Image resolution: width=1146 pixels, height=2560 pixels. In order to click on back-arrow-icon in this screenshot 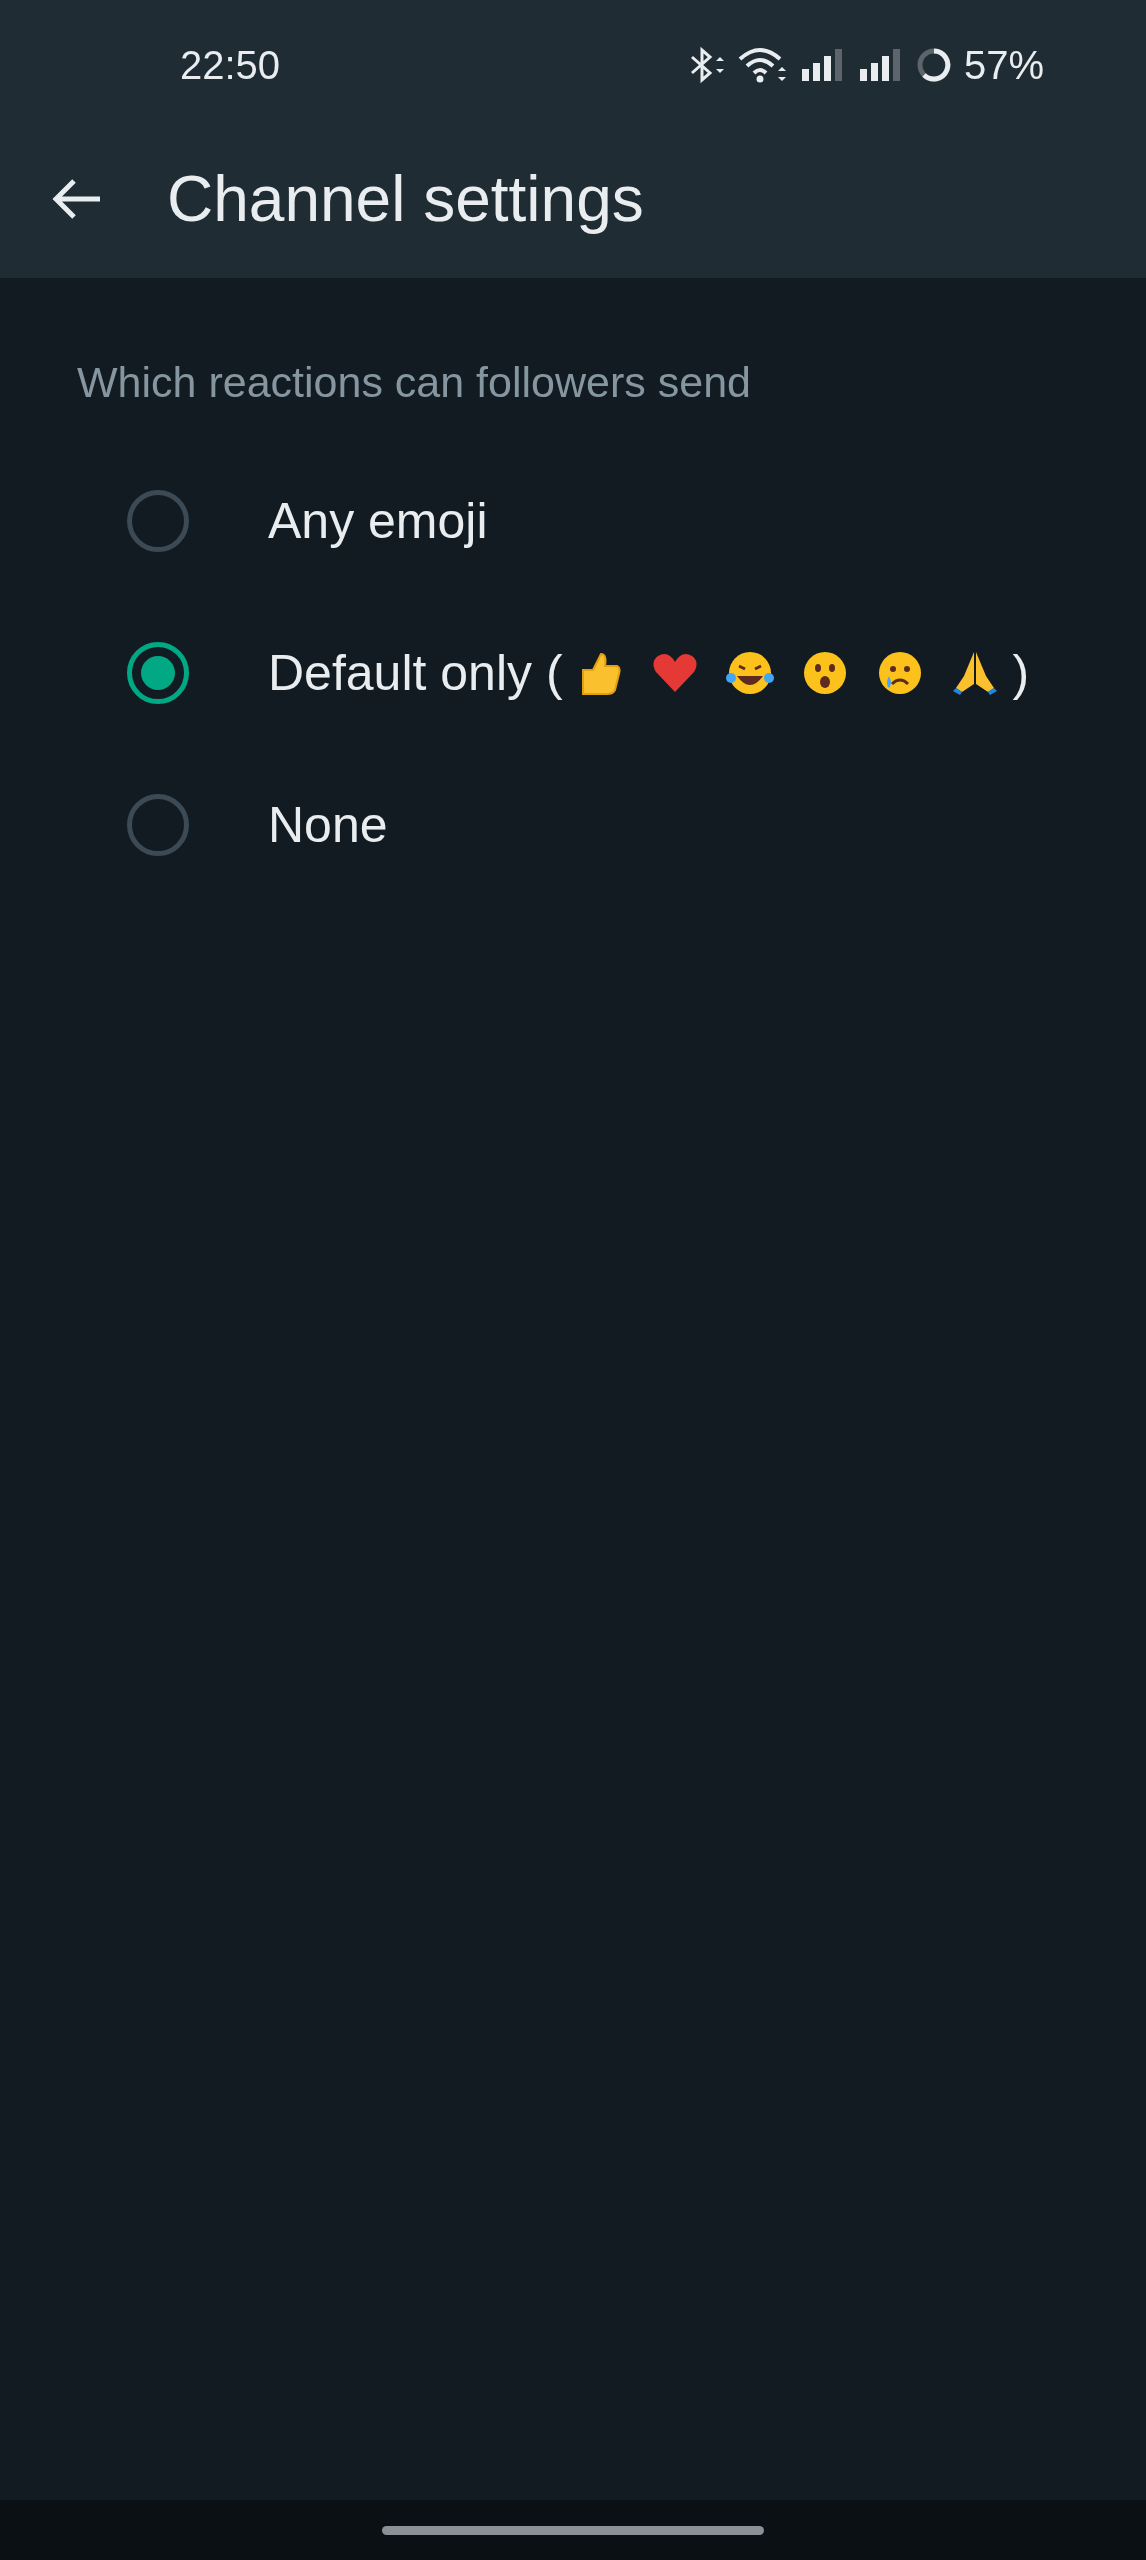, I will do `click(76, 199)`.